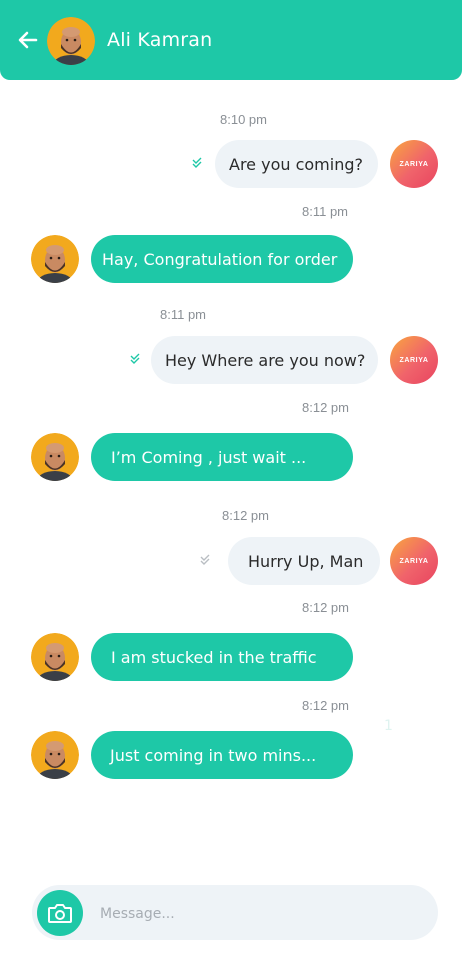 This screenshot has height=975, width=462. I want to click on message-time: 8:10 pm, so click(243, 119).